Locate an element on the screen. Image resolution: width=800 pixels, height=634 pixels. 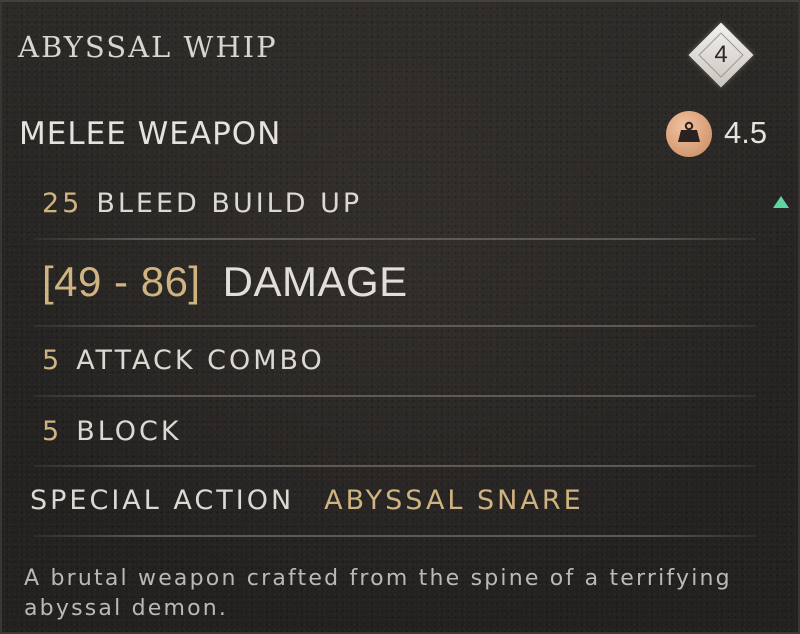
special-action: SPECIAL ACTION ABYSSAL SNARE is located at coordinates (307, 500).